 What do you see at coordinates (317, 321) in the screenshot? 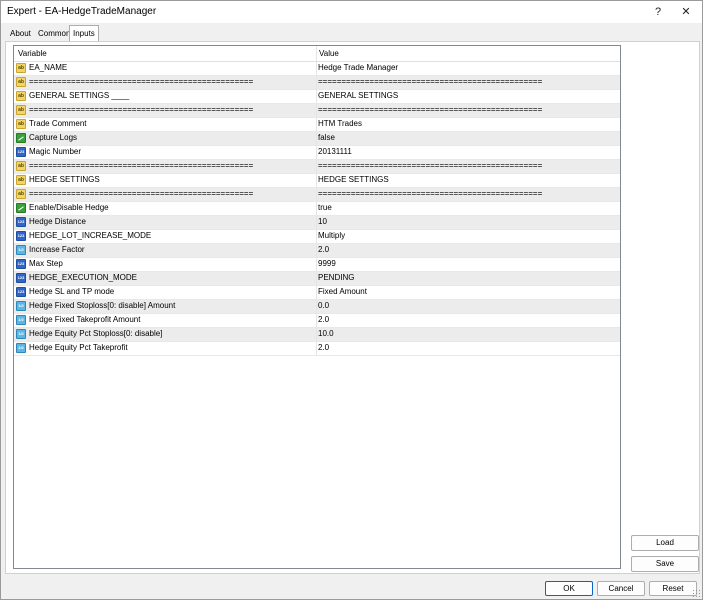
I see `table-row: 1/2 Hedge Fixed Takeprofit Amount 2.0` at bounding box center [317, 321].